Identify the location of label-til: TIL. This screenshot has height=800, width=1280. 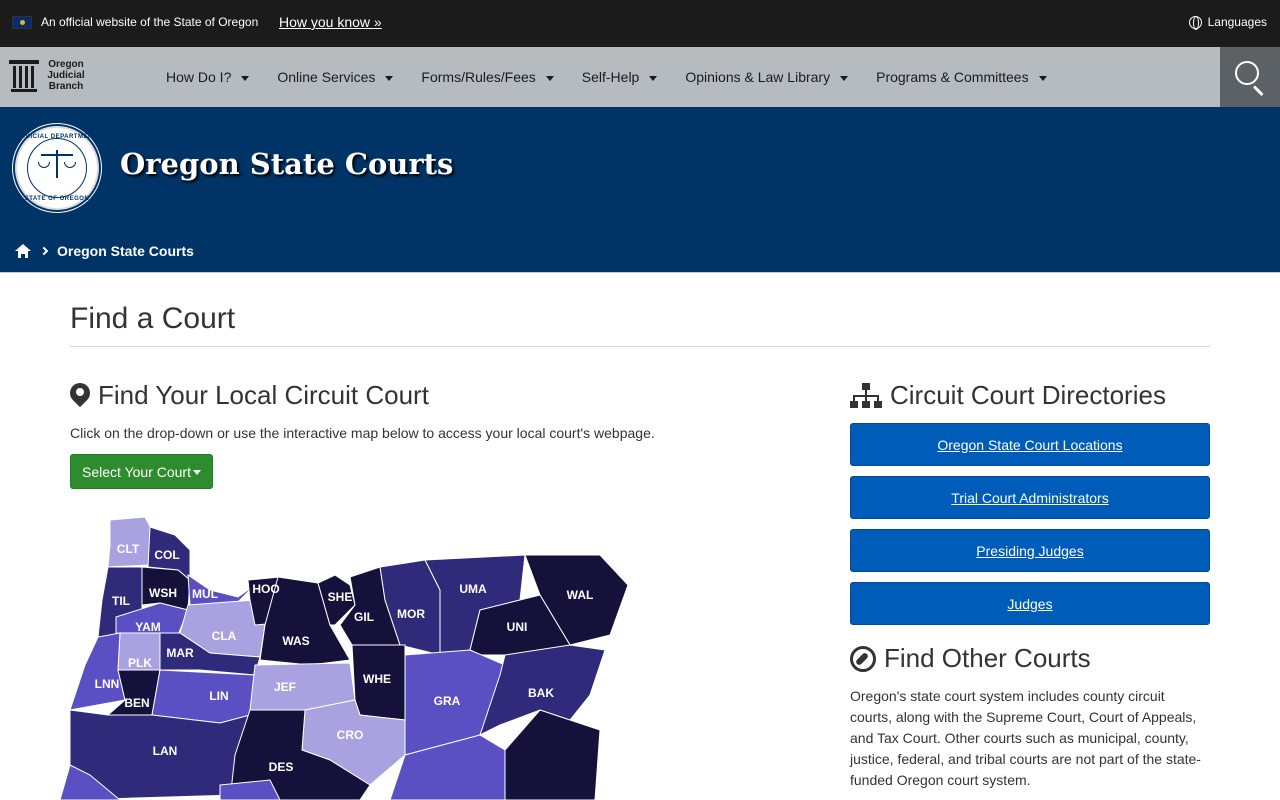
(121, 601).